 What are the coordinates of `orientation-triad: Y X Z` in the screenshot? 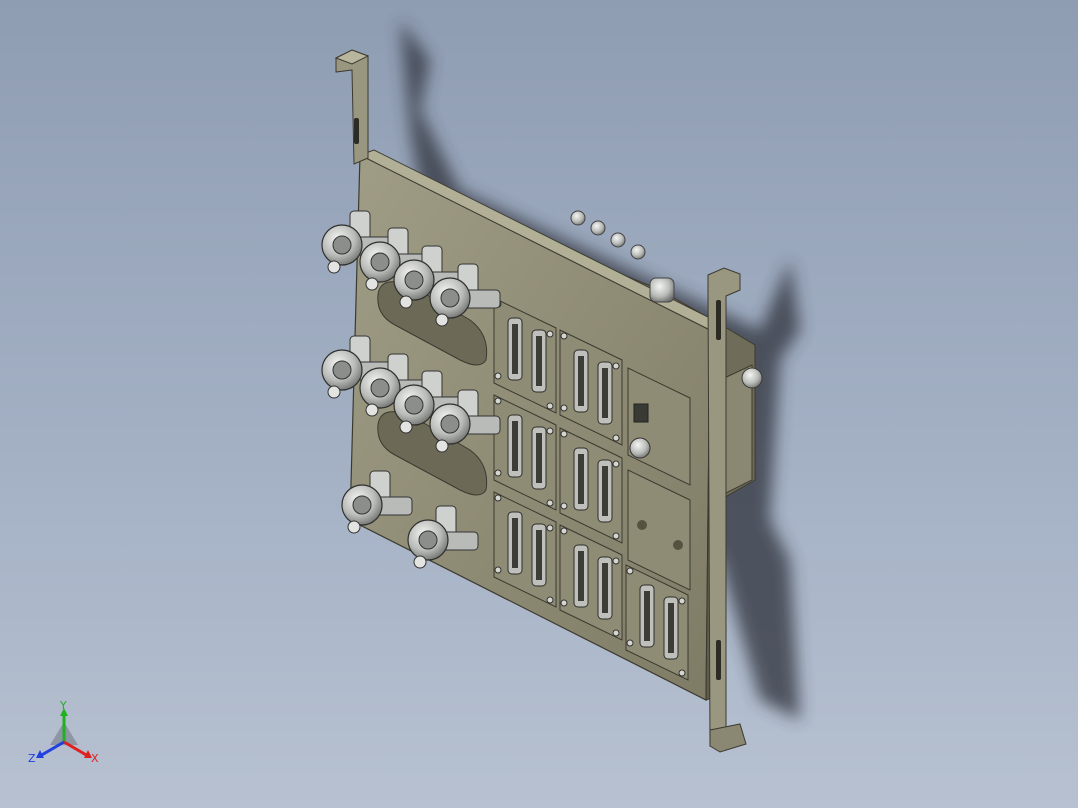 It's located at (63, 732).